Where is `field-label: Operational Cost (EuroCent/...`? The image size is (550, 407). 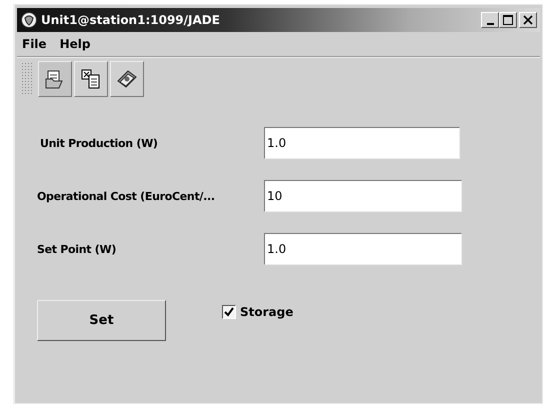 field-label: Operational Cost (EuroCent/... is located at coordinates (126, 196).